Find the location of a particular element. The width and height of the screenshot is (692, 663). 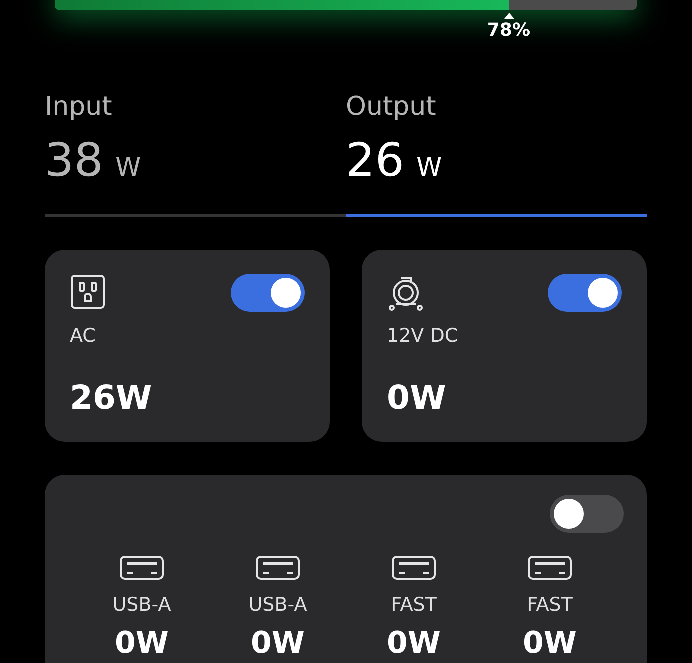

outlet-icon is located at coordinates (88, 292).